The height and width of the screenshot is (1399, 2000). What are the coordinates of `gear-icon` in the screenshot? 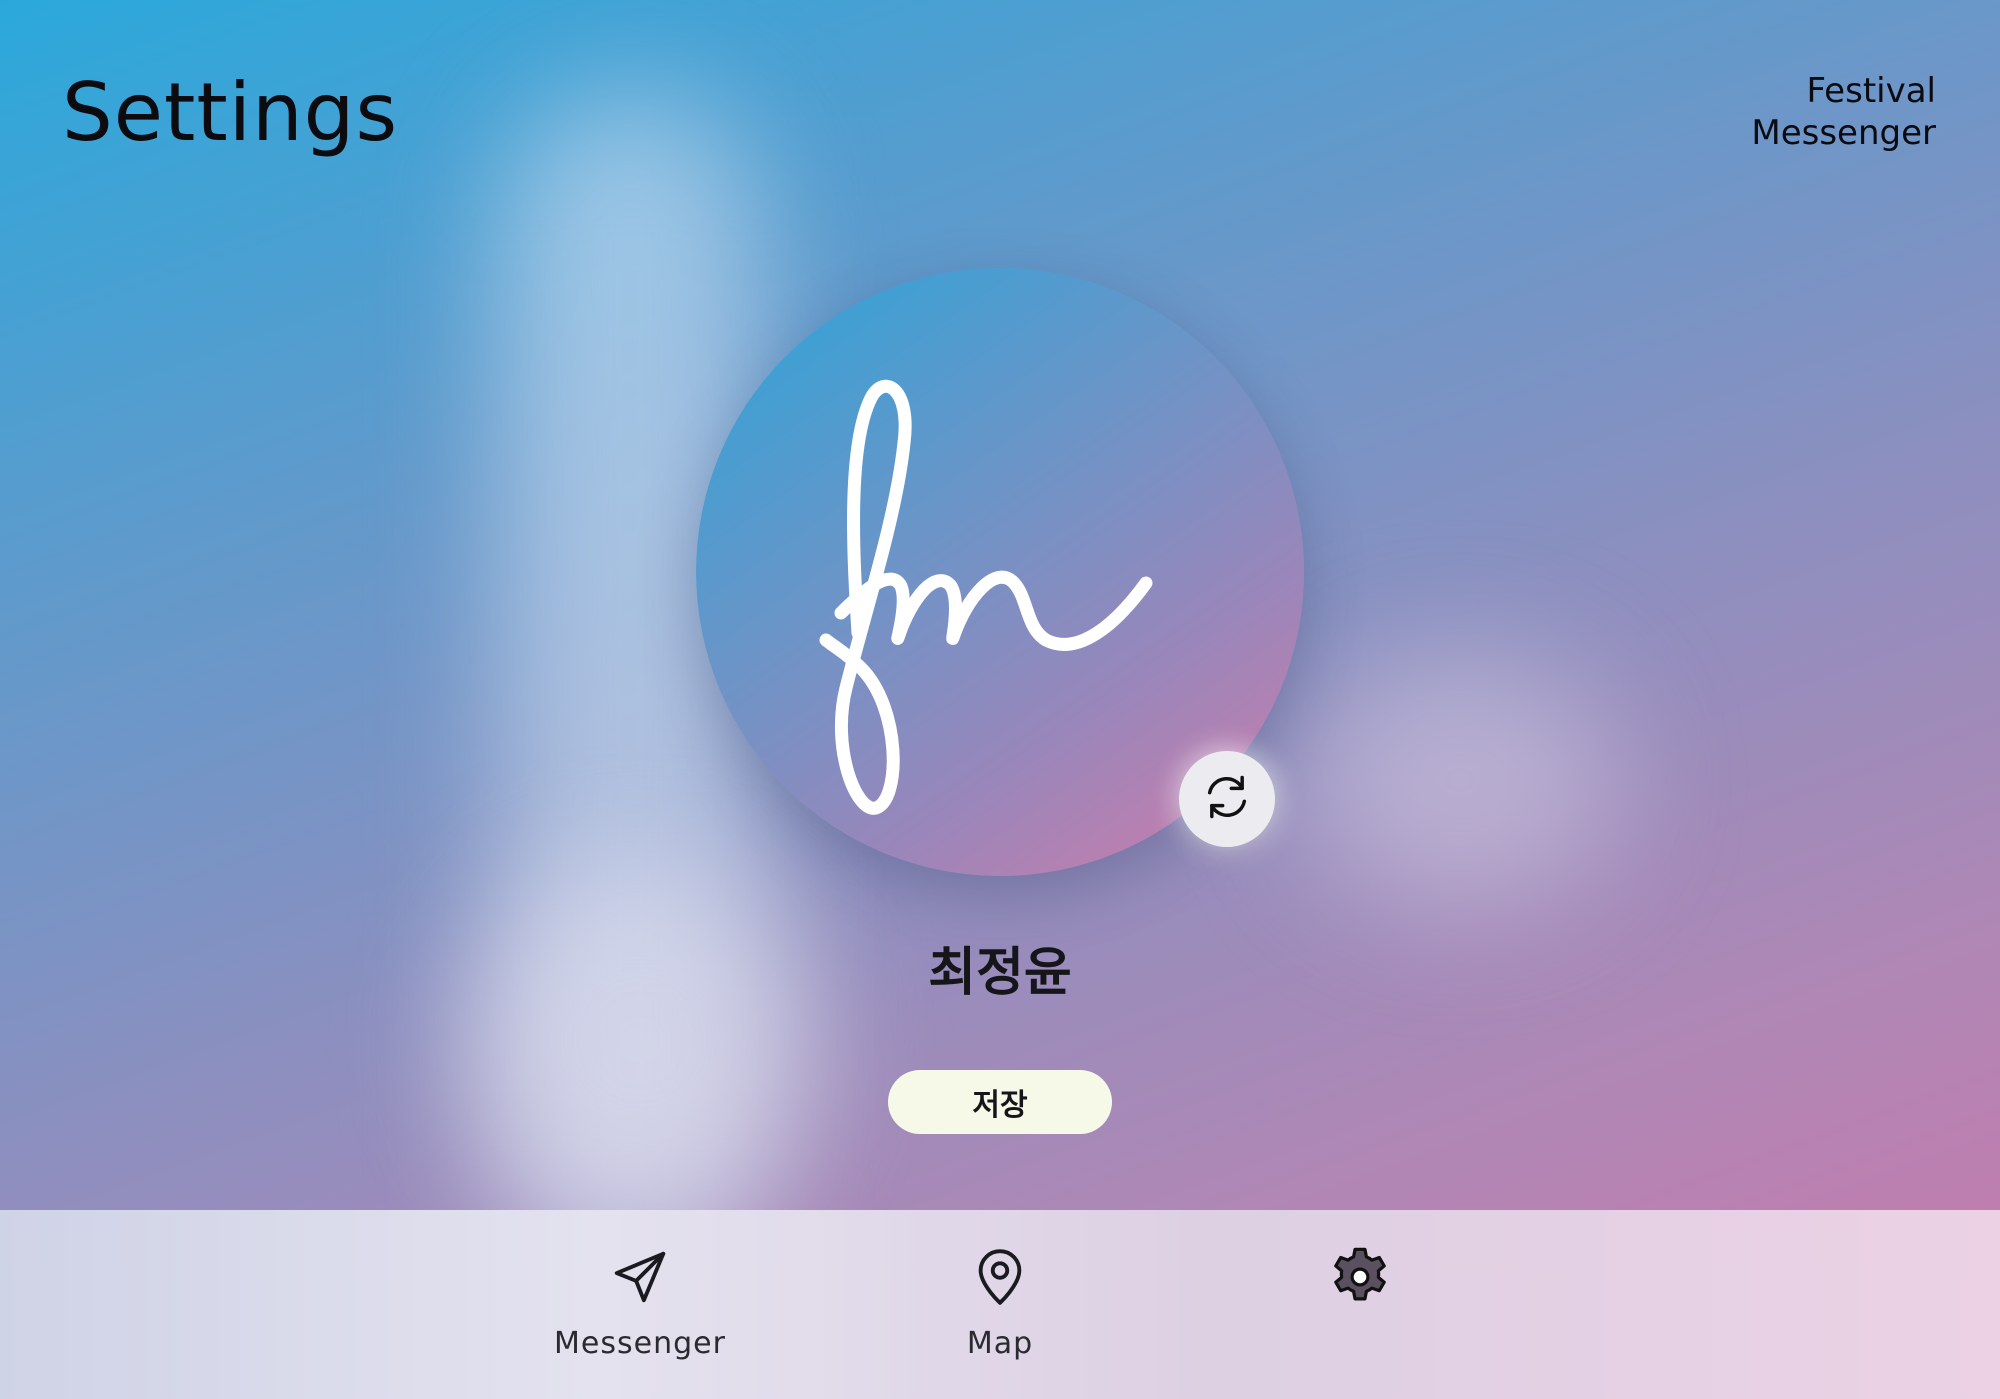 It's located at (1360, 1277).